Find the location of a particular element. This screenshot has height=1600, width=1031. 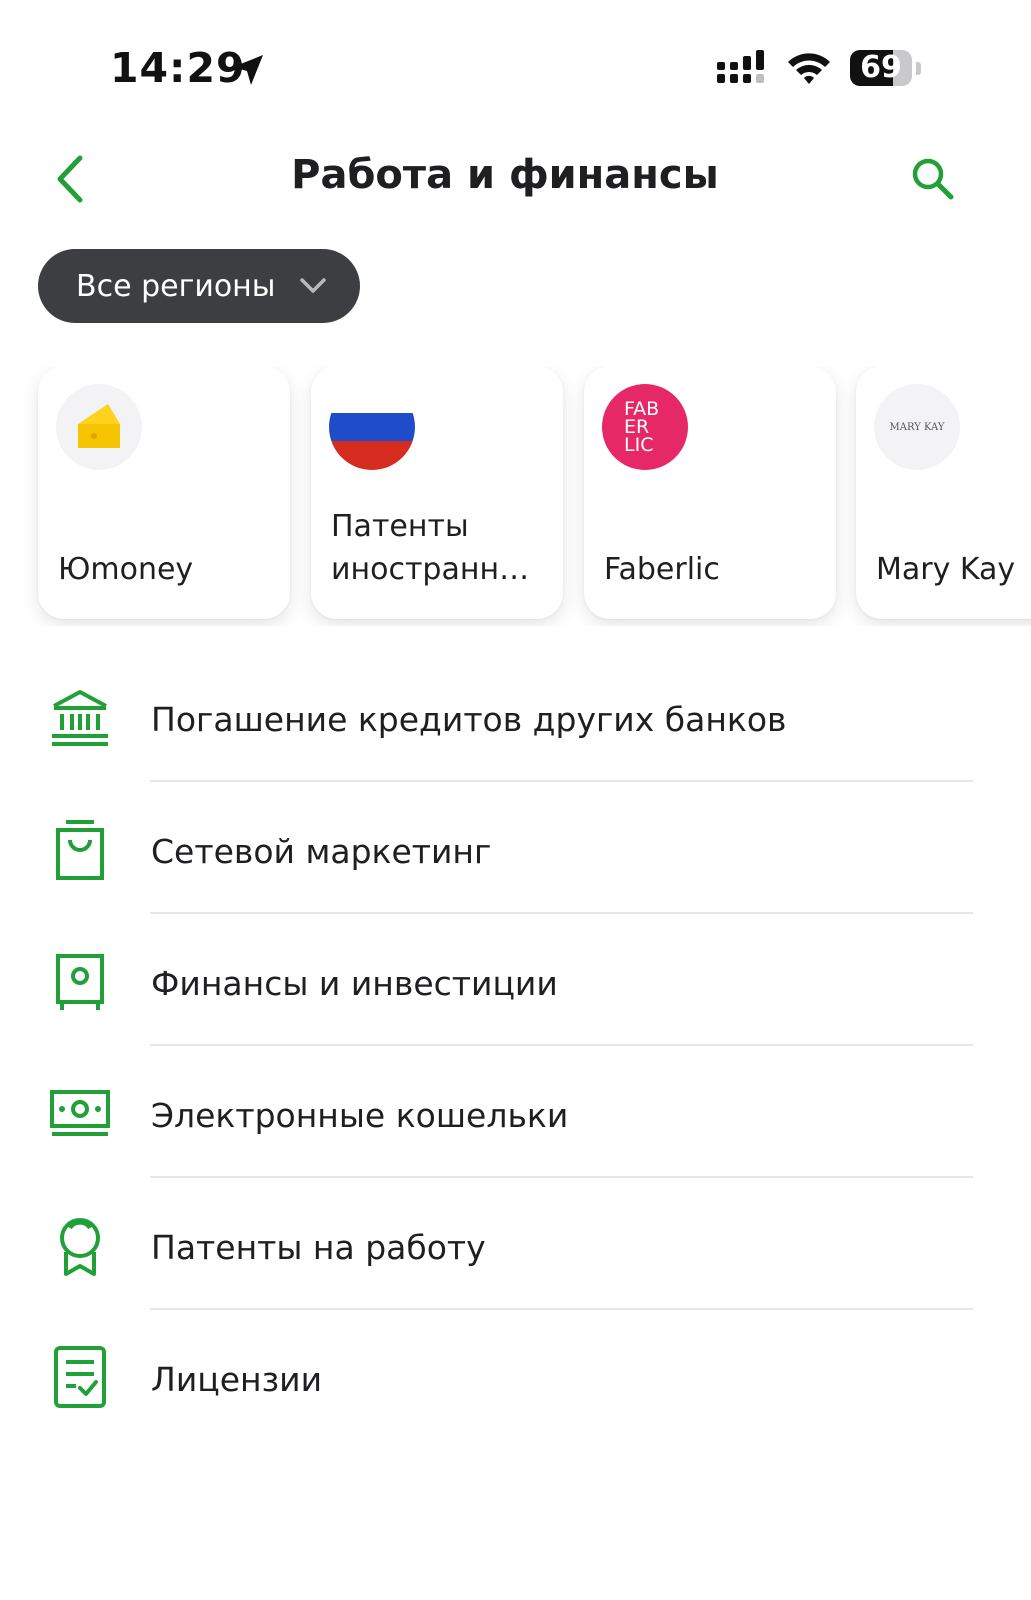

document-check-icon is located at coordinates (80, 1377).